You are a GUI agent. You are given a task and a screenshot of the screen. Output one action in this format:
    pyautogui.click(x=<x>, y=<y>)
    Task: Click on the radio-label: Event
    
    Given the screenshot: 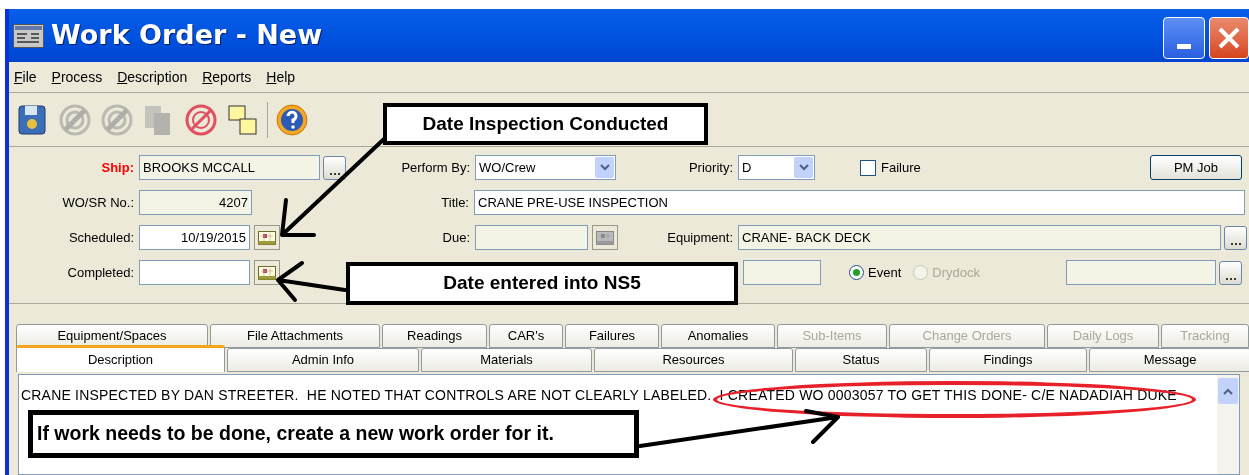 What is the action you would take?
    pyautogui.click(x=885, y=272)
    